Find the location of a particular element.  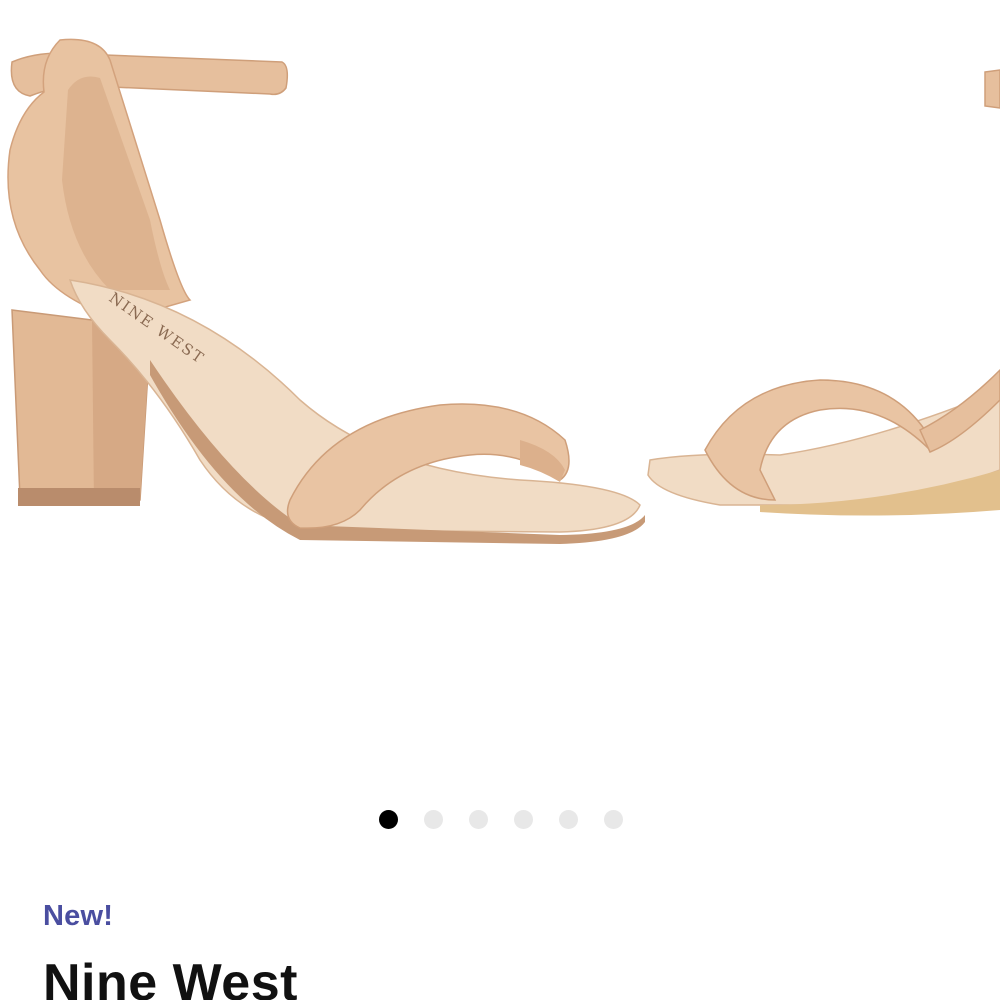

new-badge: New! is located at coordinates (78, 916).